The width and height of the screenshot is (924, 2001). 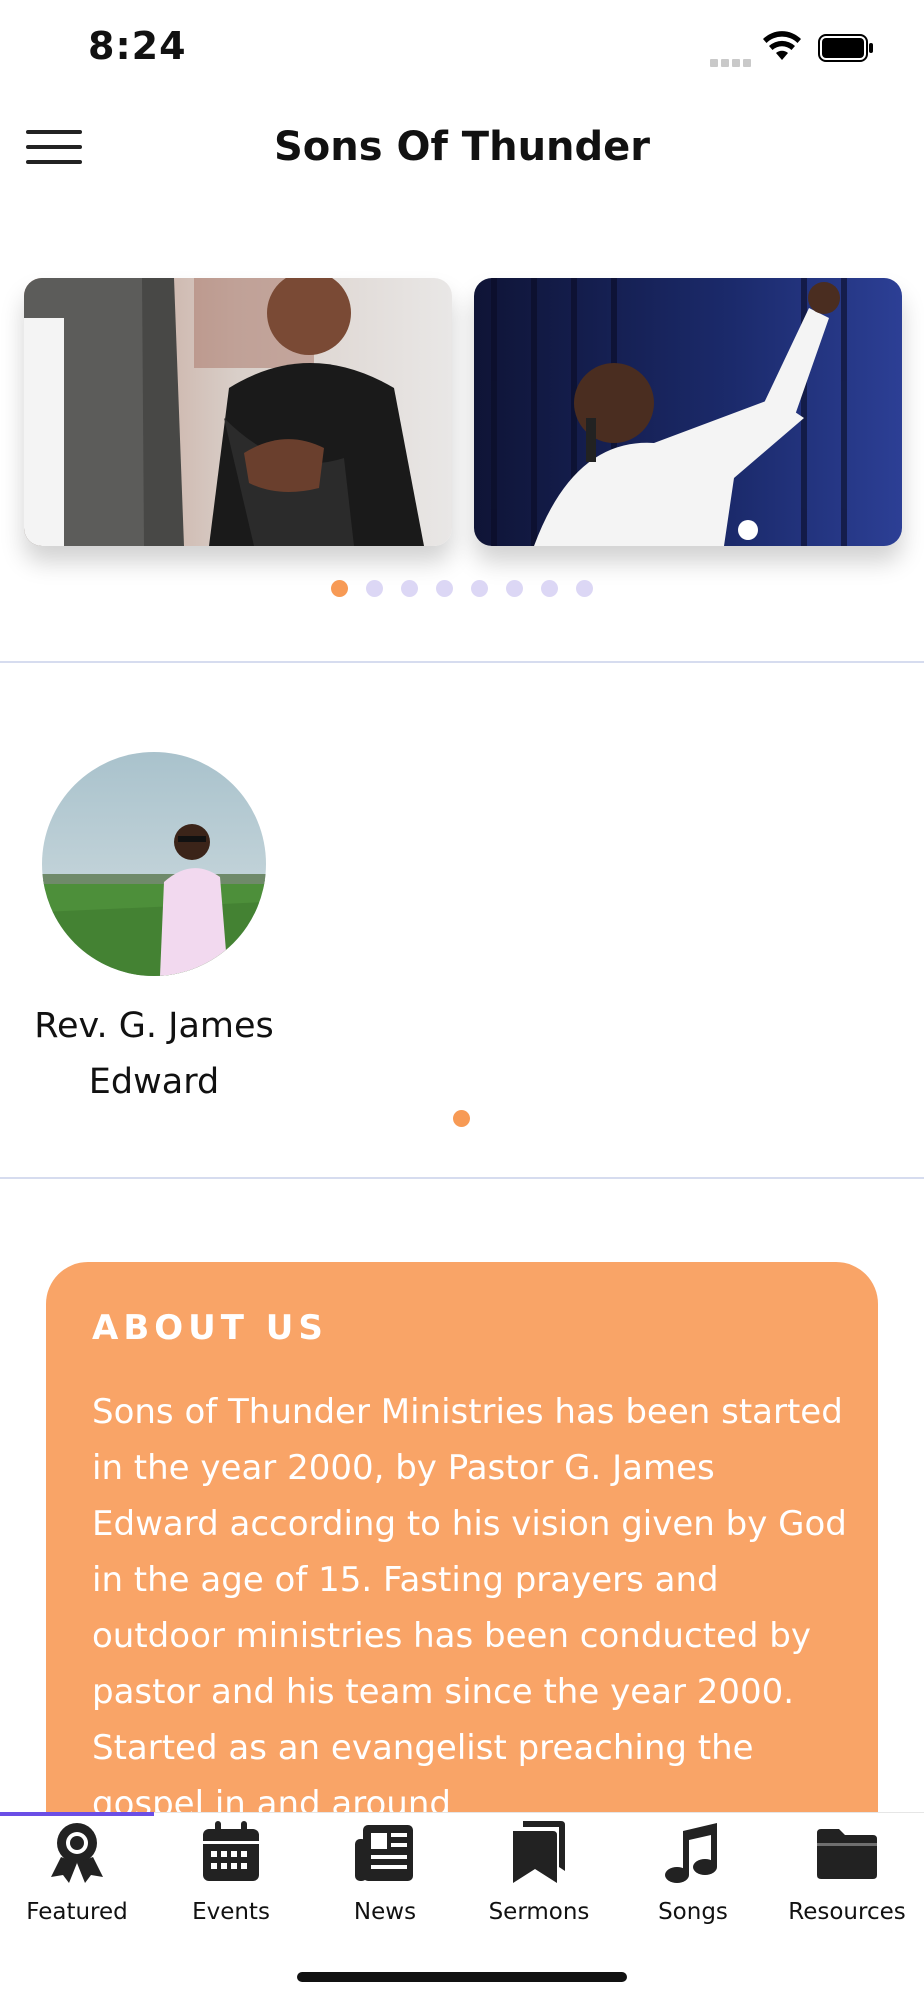 What do you see at coordinates (231, 1851) in the screenshot?
I see `calendar-icon` at bounding box center [231, 1851].